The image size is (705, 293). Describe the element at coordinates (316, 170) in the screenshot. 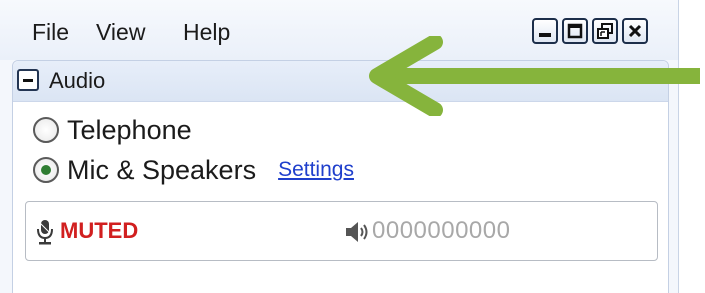

I see `settings-link: Settings` at that location.